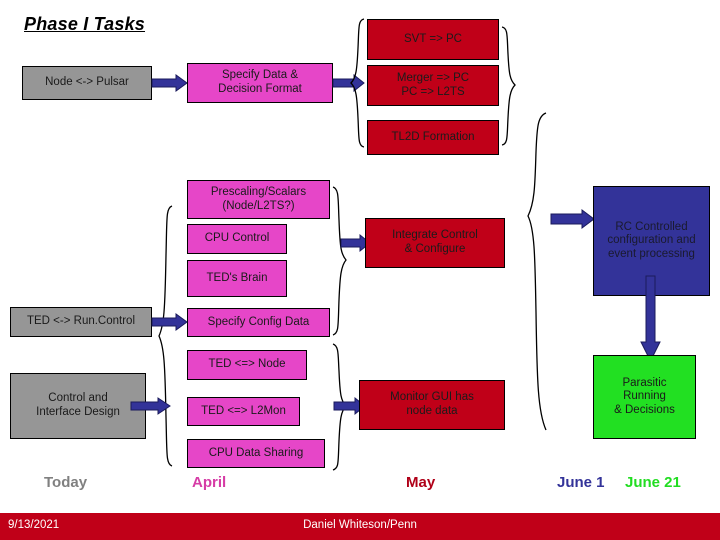  Describe the element at coordinates (508, 86) in the screenshot. I see `brace-group1-close` at that location.